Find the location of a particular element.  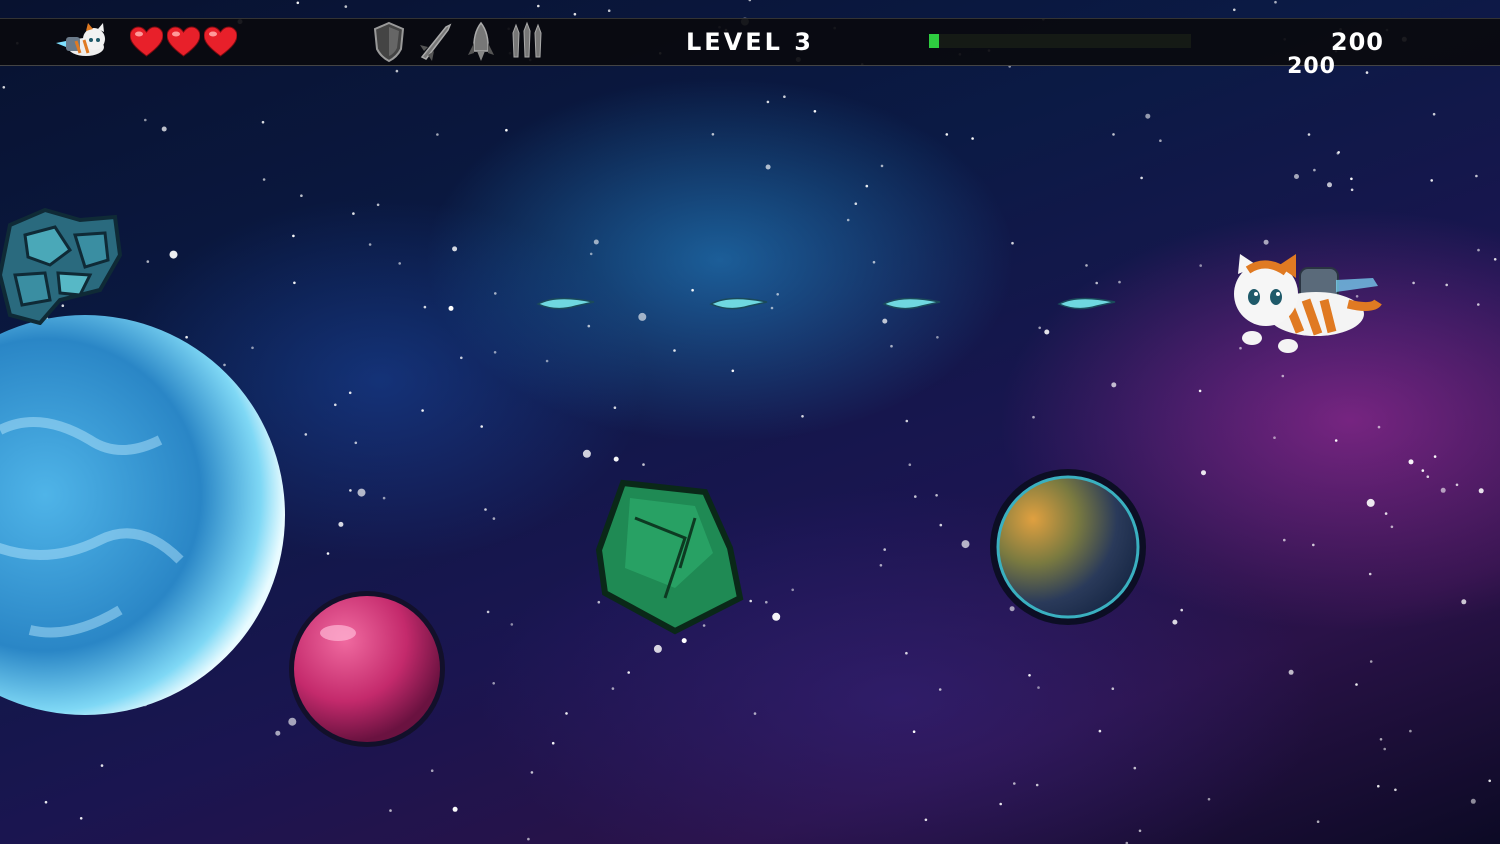

player-cat is located at coordinates (1305, 304).